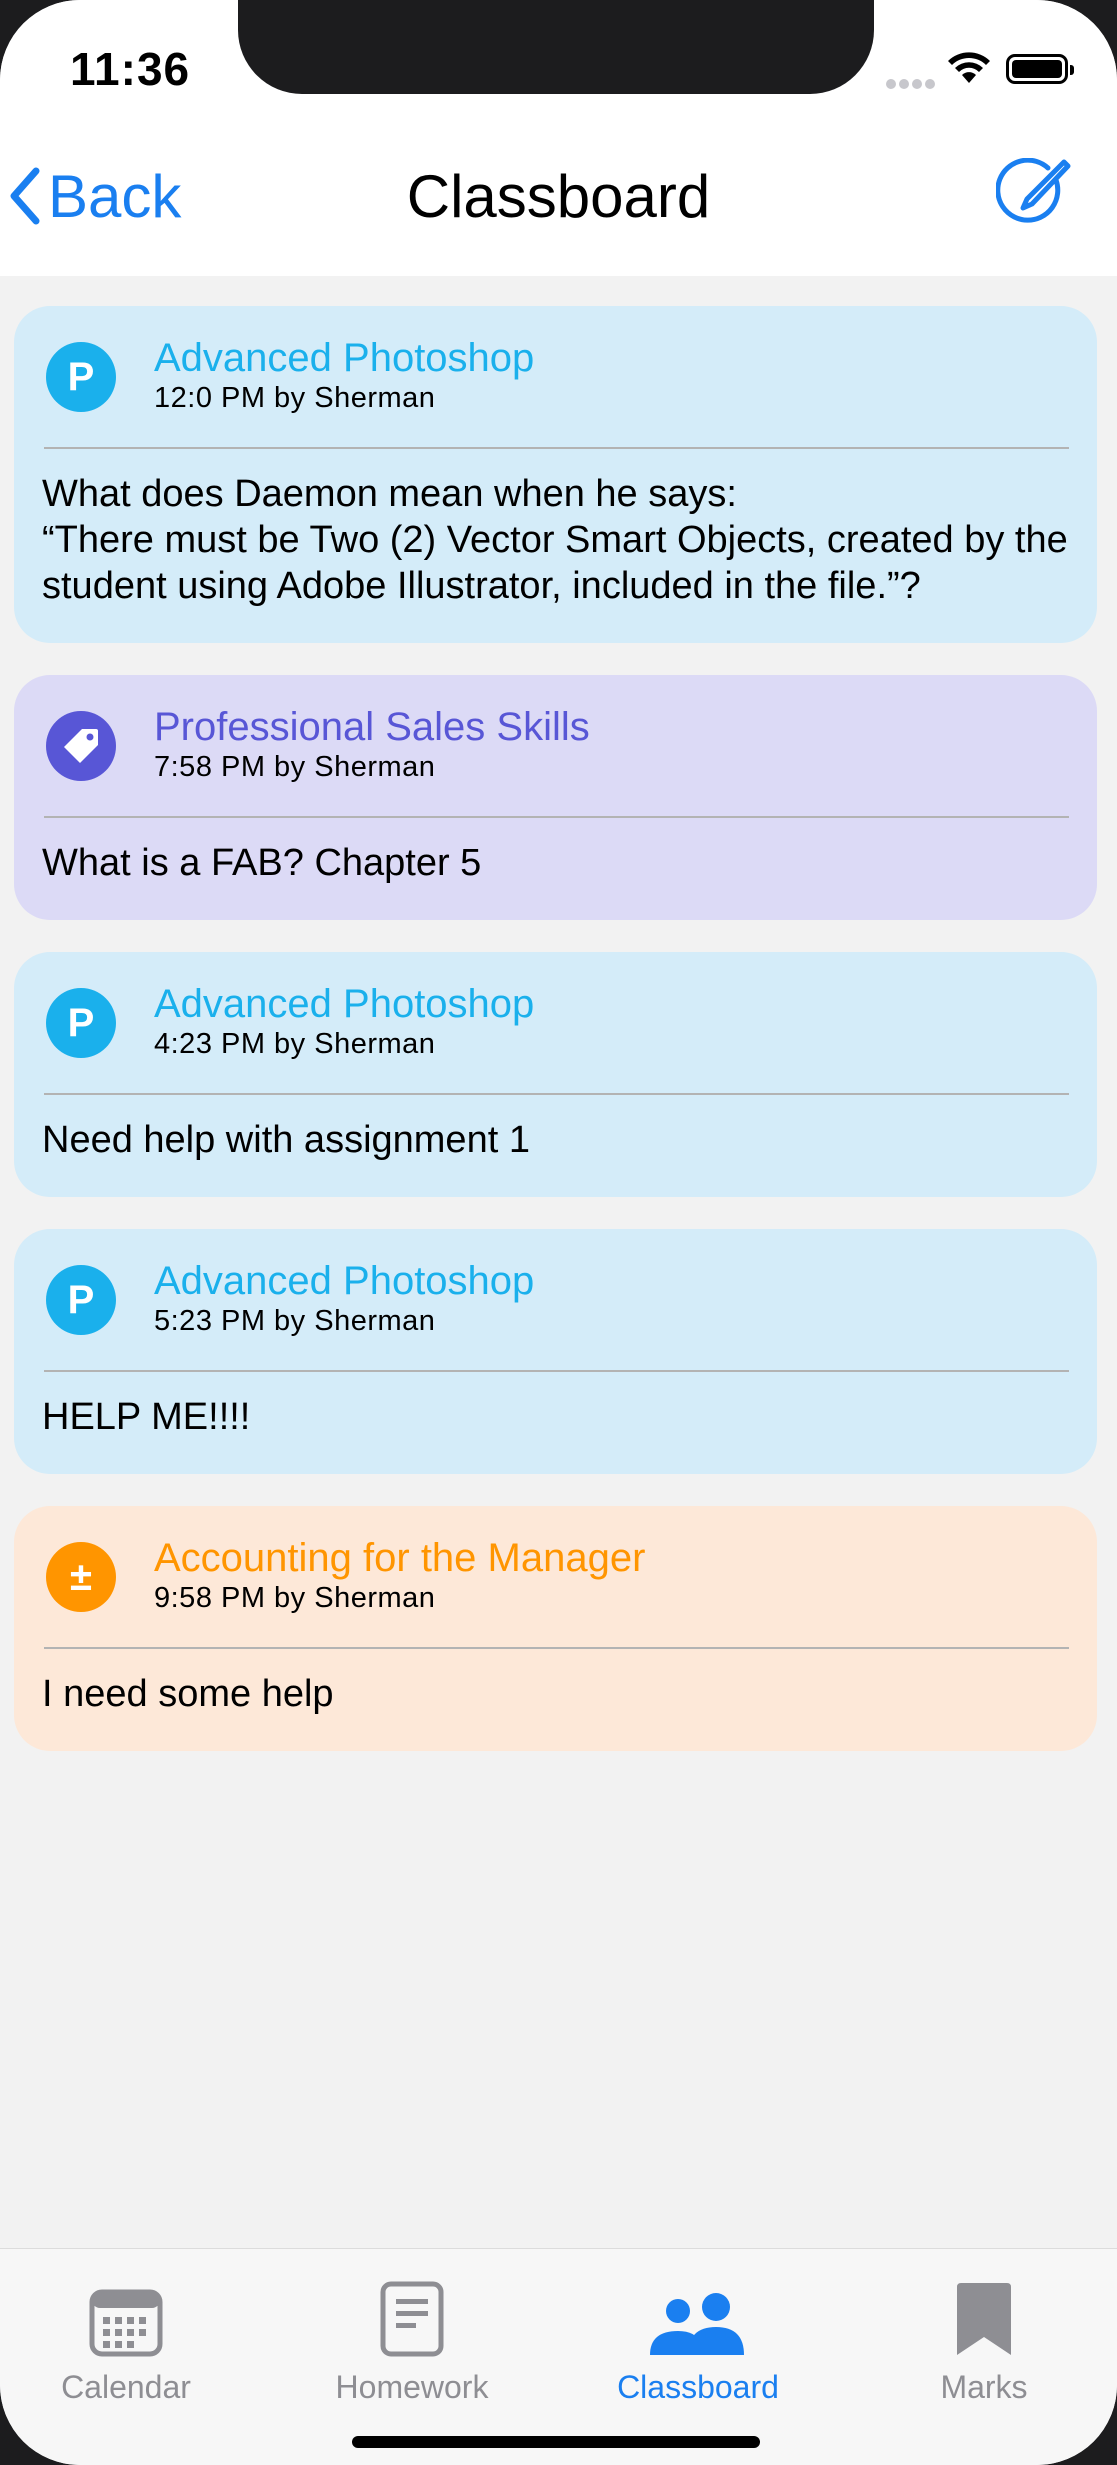 Image resolution: width=1117 pixels, height=2465 pixels. Describe the element at coordinates (295, 1598) in the screenshot. I see `post-time: 9:58 PM by Sherman` at that location.